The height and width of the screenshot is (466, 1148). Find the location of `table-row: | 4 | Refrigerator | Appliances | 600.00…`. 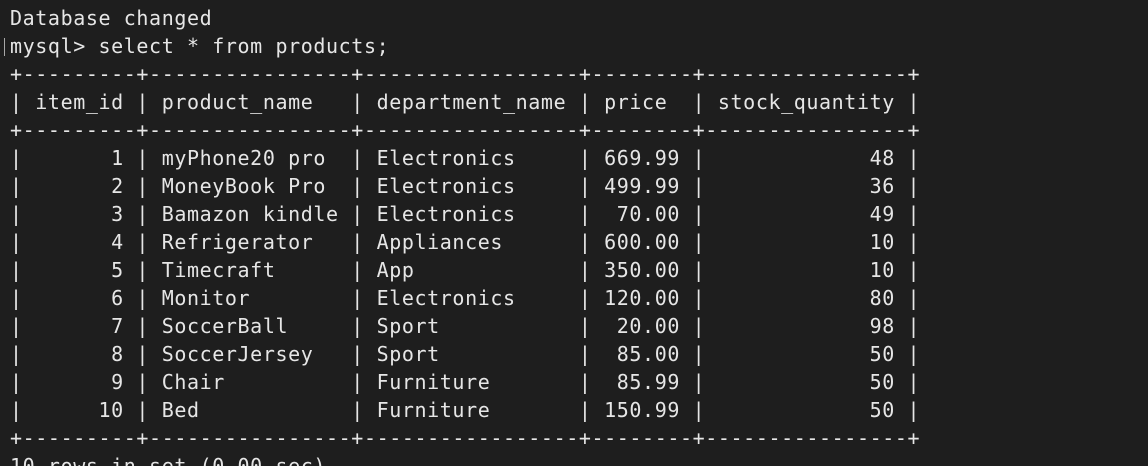

table-row: | 4 | Refrigerator | Appliances | 600.00… is located at coordinates (465, 242).